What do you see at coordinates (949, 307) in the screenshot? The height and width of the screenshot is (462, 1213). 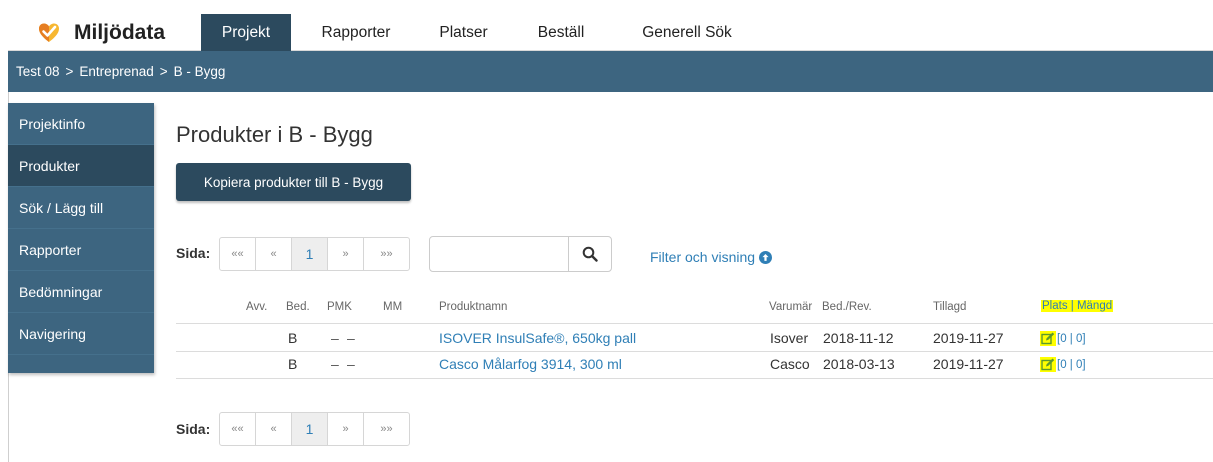 I see `col-header-tillagd: Tillagd` at bounding box center [949, 307].